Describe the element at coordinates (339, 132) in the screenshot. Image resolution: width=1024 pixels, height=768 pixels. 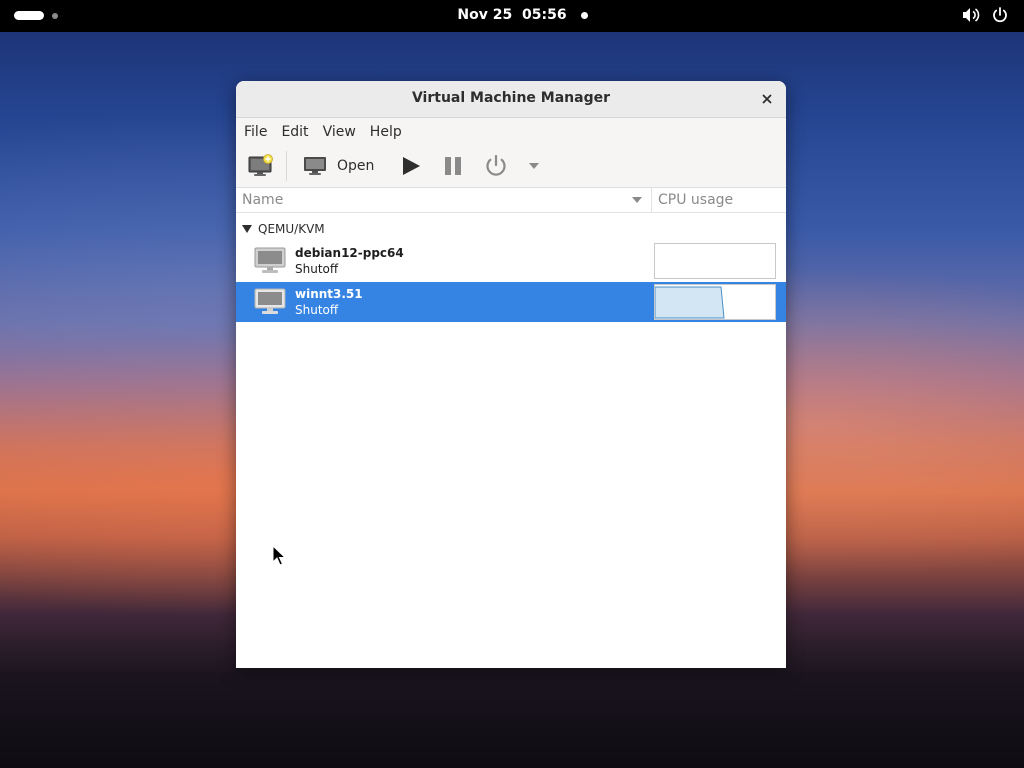
I see `menu-view: View` at that location.